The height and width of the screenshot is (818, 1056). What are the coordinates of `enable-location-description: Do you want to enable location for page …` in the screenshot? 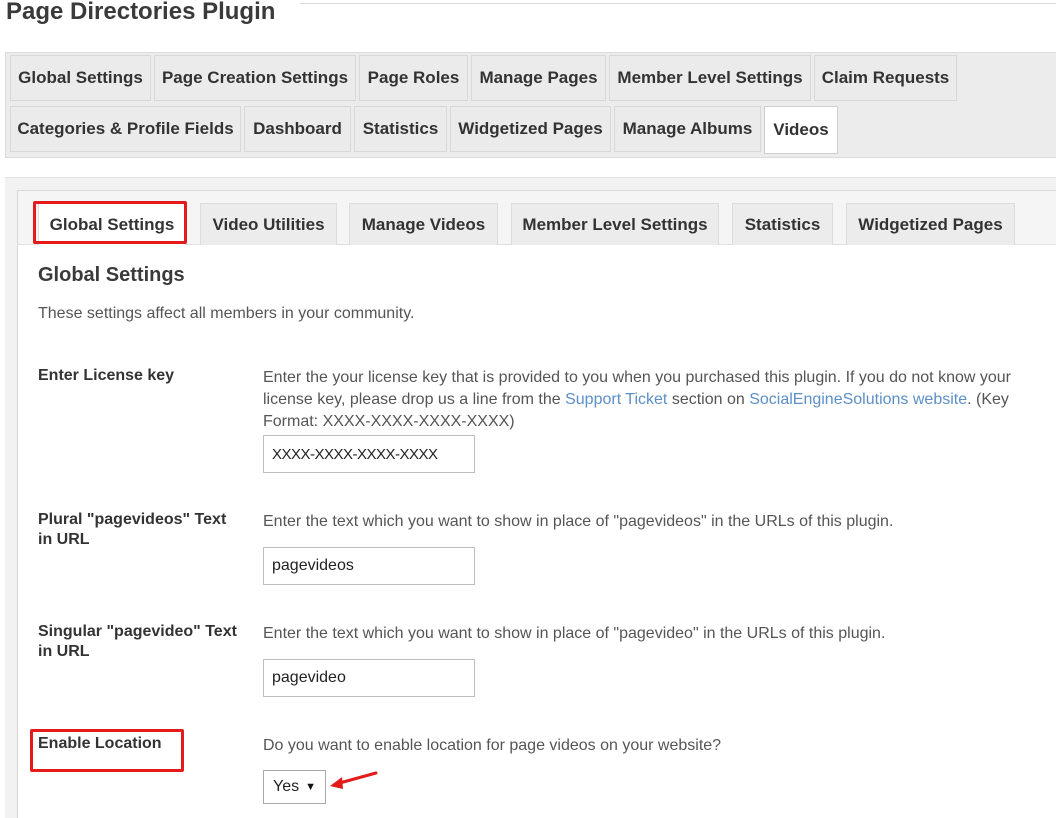 It's located at (492, 745).